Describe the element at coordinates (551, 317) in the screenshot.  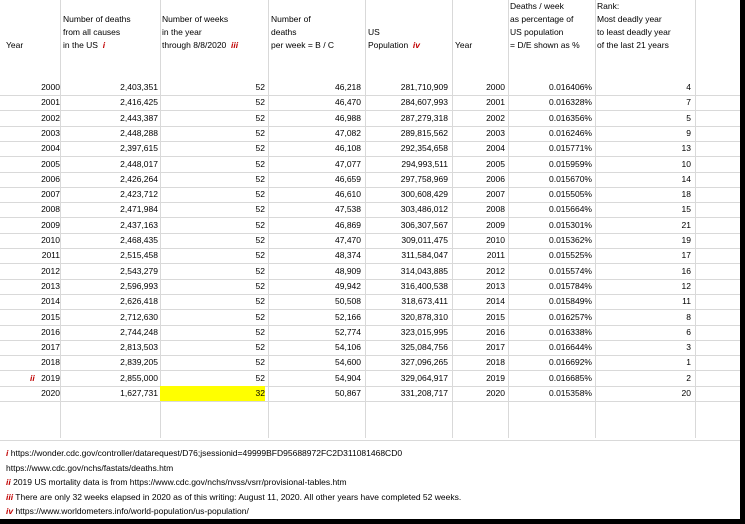
I see `cell-percentage: 0.016257%` at that location.